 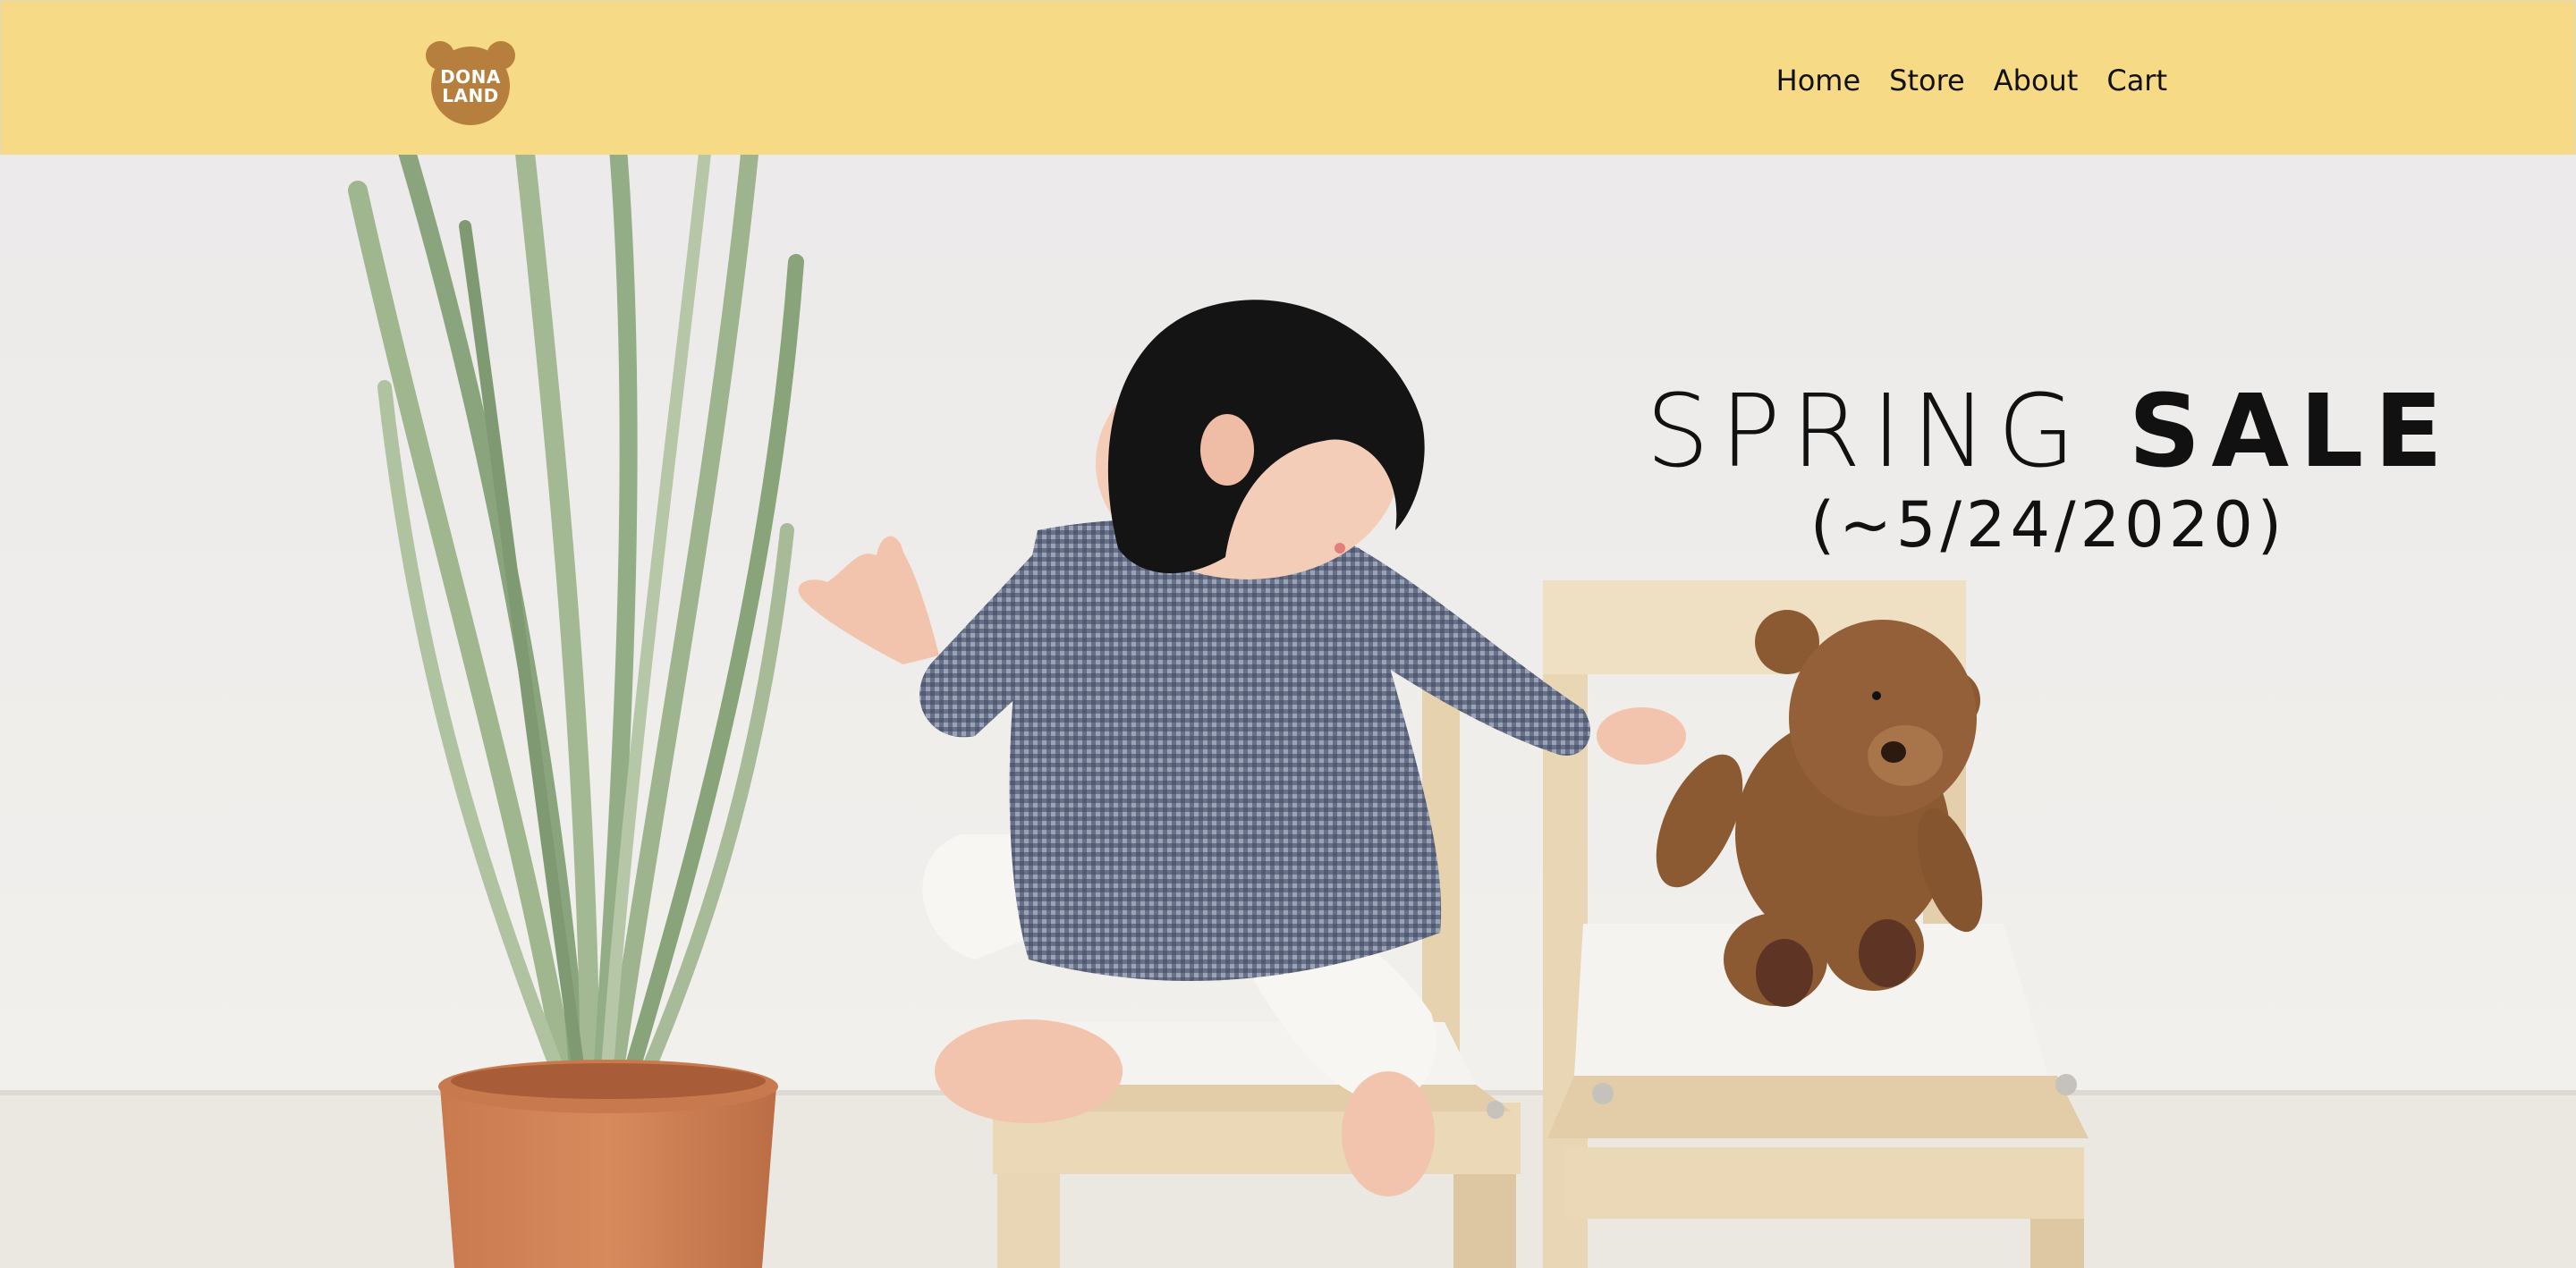 What do you see at coordinates (1818, 80) in the screenshot?
I see `nav-home: Home` at bounding box center [1818, 80].